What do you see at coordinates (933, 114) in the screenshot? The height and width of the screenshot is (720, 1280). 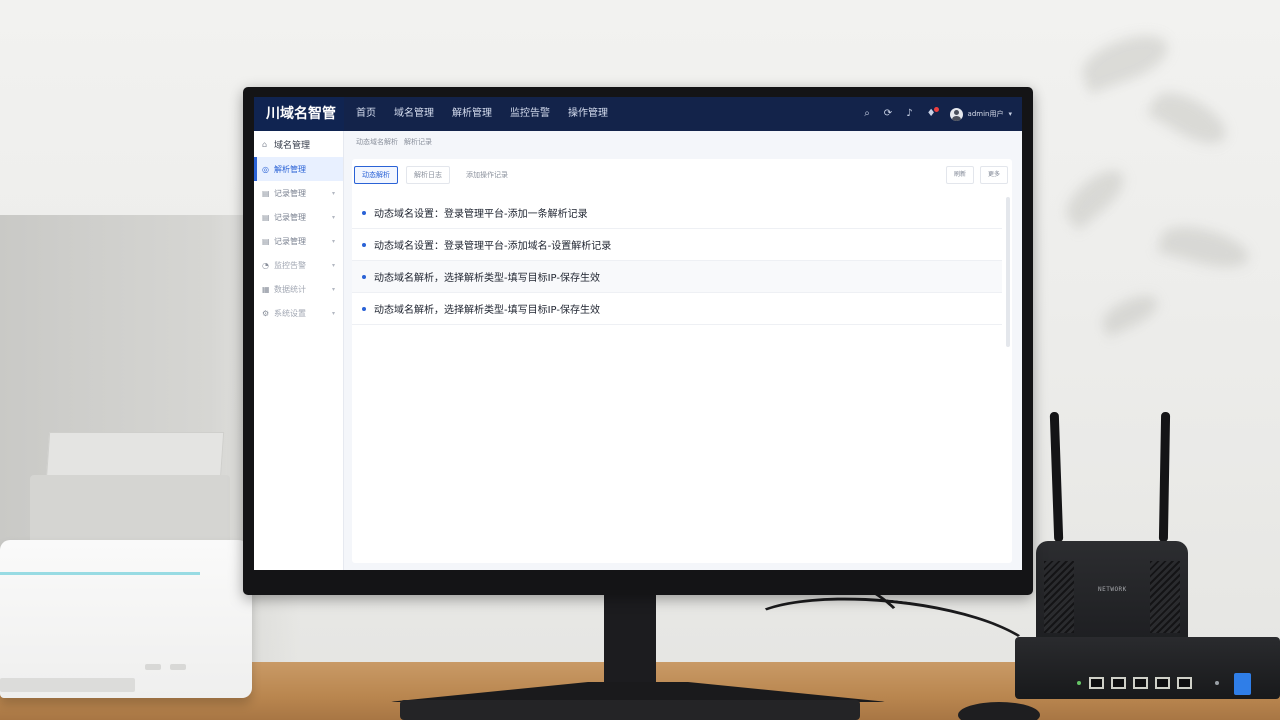 I see `alert-icon: ♦` at bounding box center [933, 114].